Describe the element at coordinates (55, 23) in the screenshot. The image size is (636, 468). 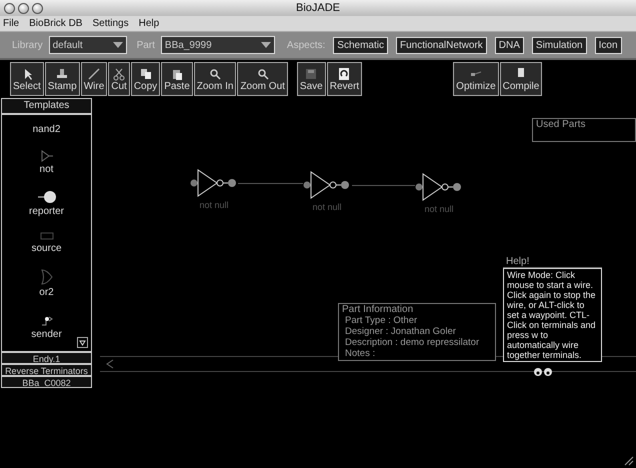
I see `menu-item: BioBrick DB` at that location.